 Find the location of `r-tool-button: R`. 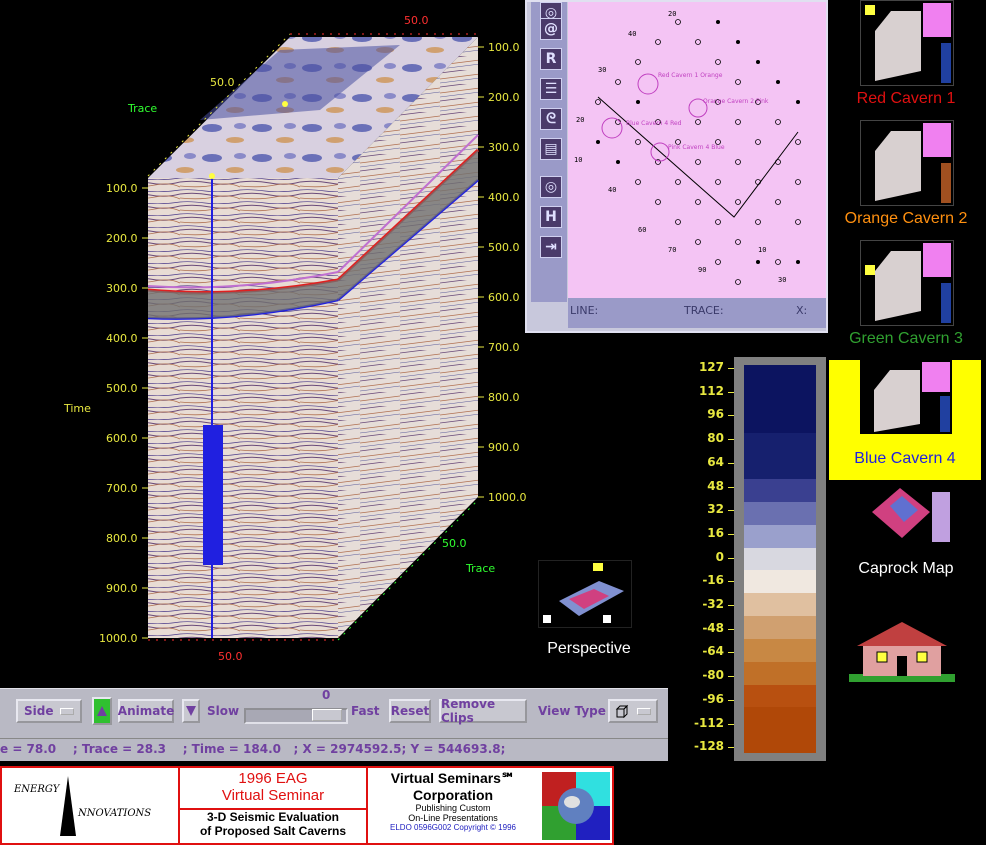

r-tool-button: R is located at coordinates (551, 59).